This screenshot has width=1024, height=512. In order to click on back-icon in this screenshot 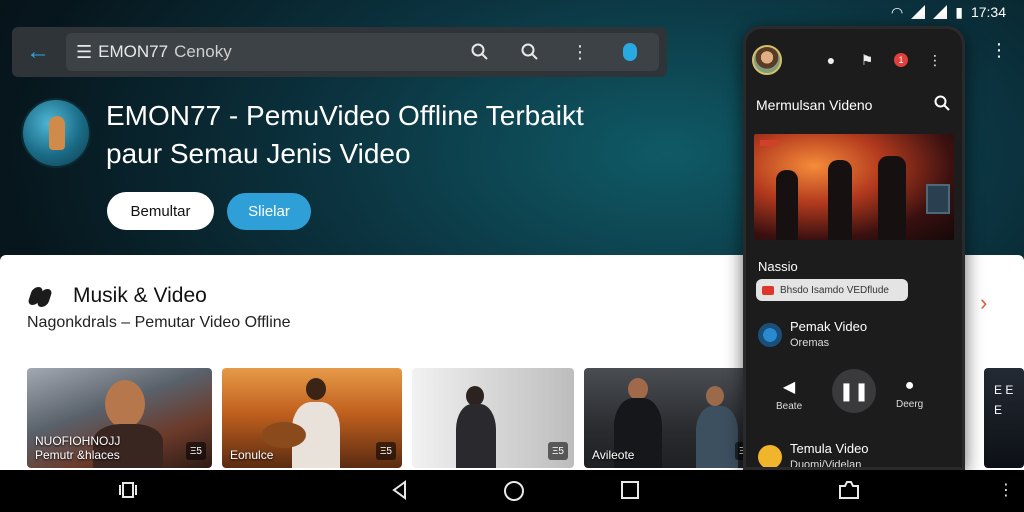, I will do `click(400, 492)`.